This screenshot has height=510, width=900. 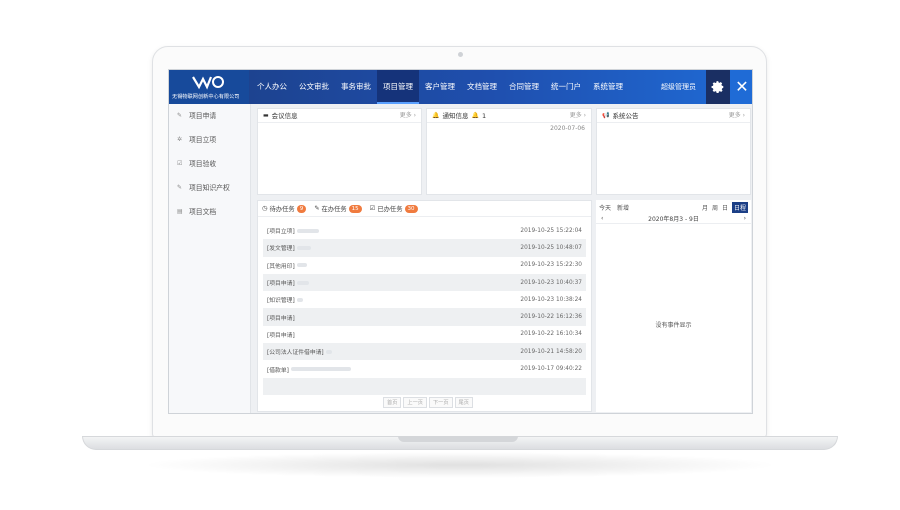 I want to click on chevron-left-icon: ‹, so click(x=602, y=218).